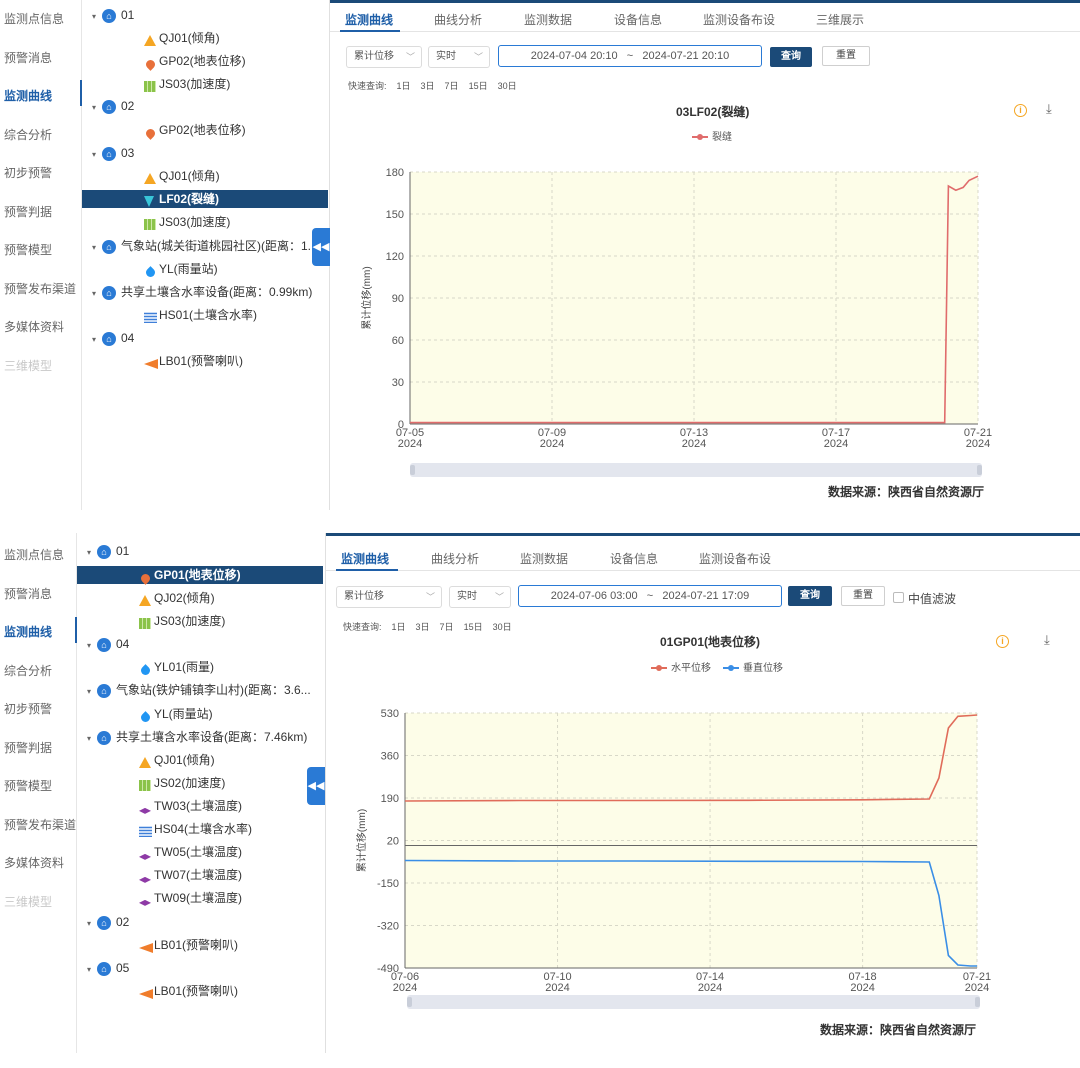 This screenshot has width=1080, height=1068. I want to click on tree-device: TW03(土壤温度), so click(190, 806).